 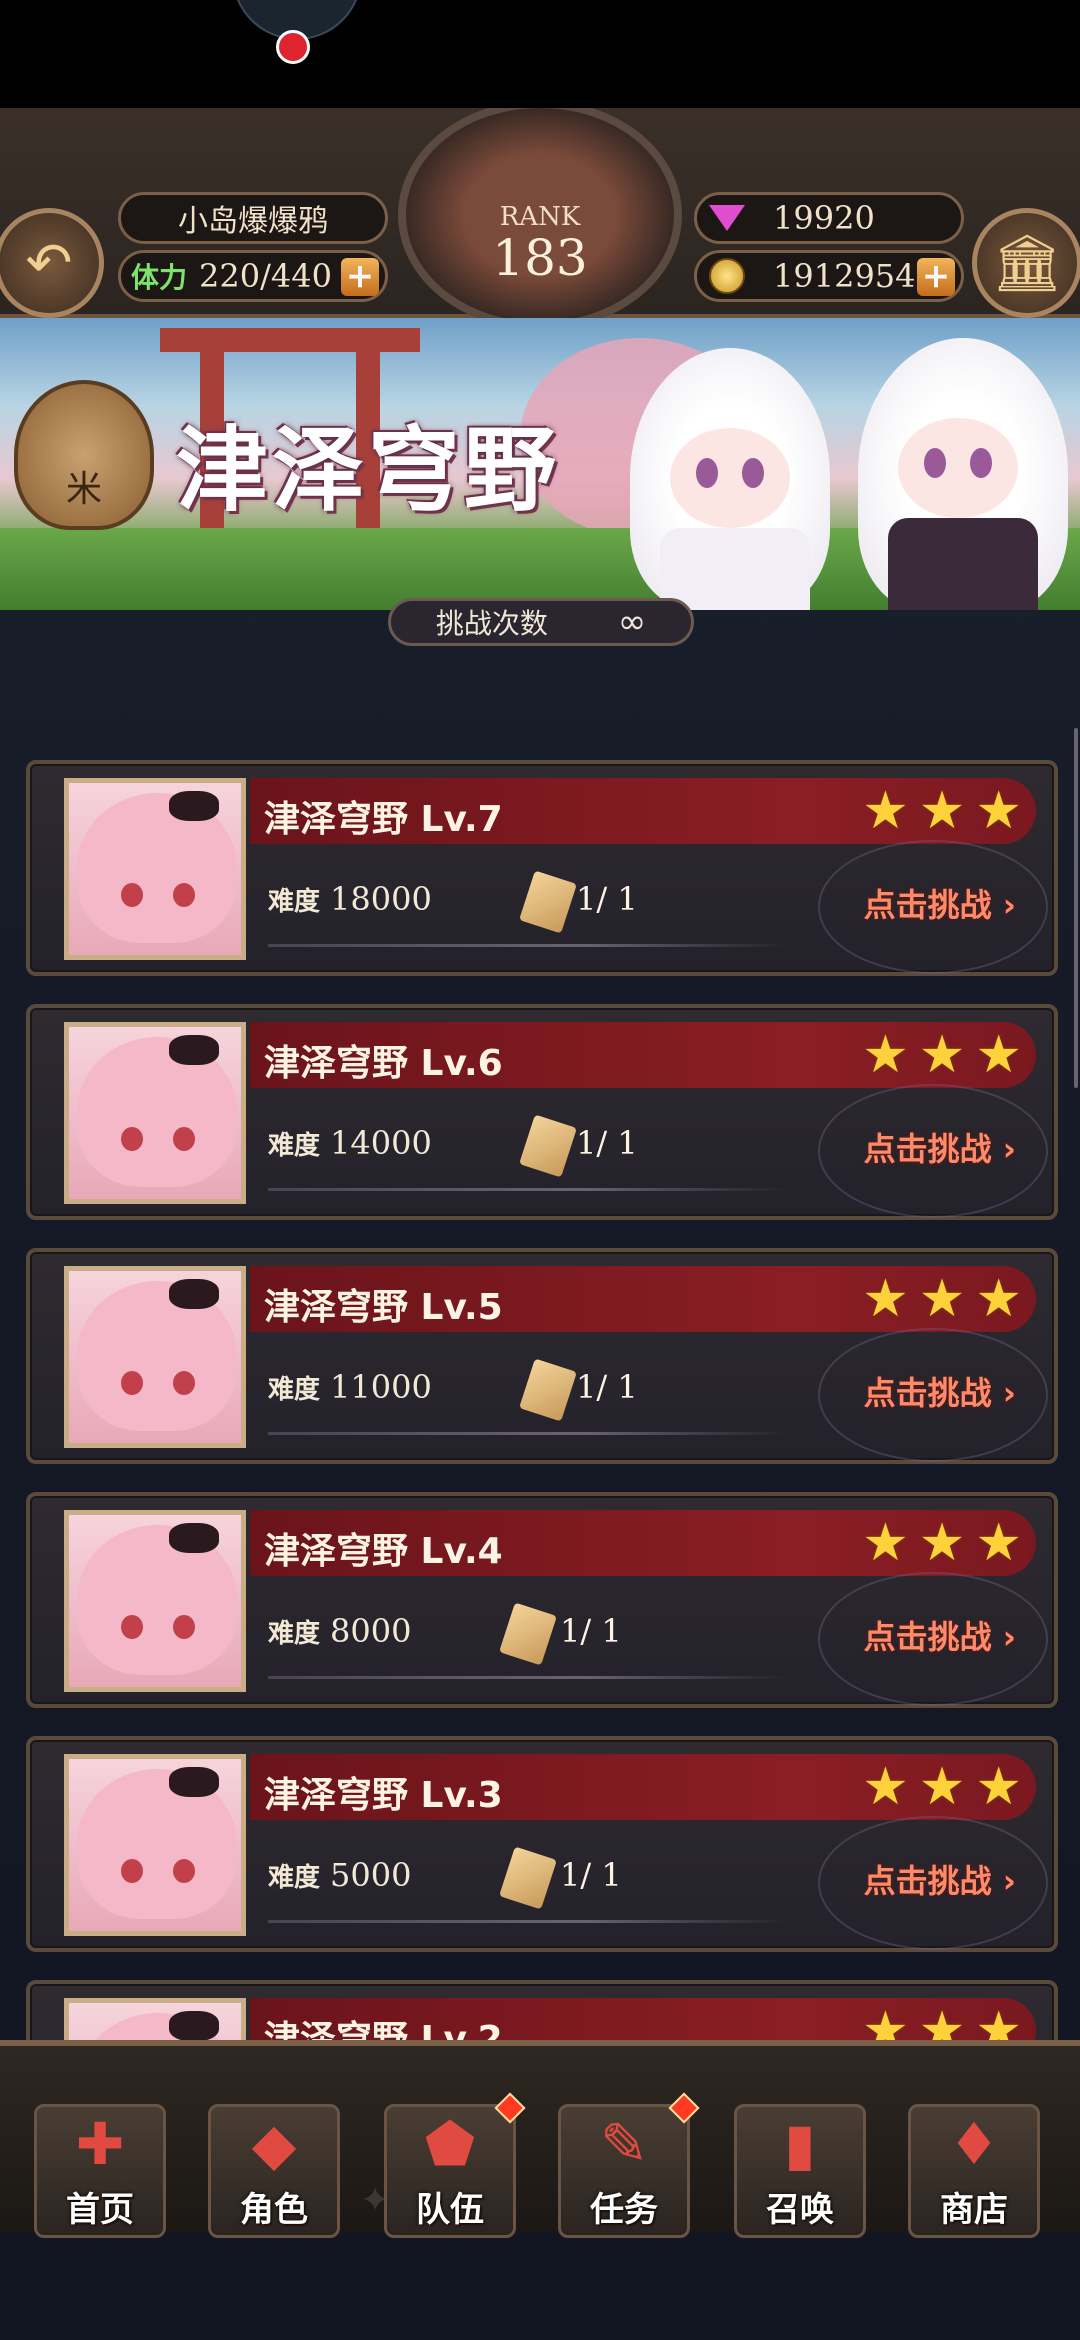 What do you see at coordinates (274, 2210) in the screenshot?
I see `nav-label: 角色` at bounding box center [274, 2210].